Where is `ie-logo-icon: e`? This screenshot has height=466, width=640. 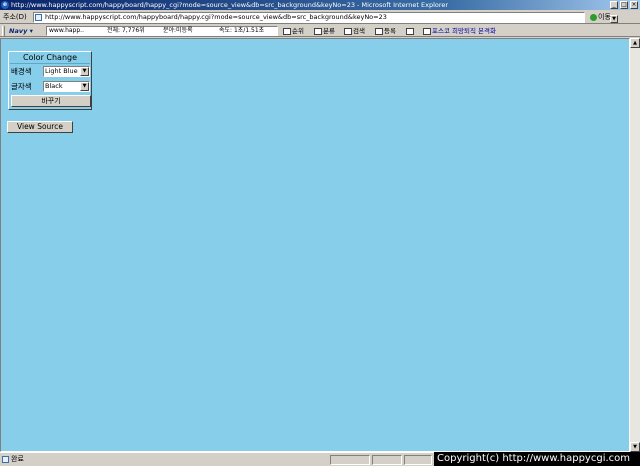
ie-logo-icon: e is located at coordinates (5, 5).